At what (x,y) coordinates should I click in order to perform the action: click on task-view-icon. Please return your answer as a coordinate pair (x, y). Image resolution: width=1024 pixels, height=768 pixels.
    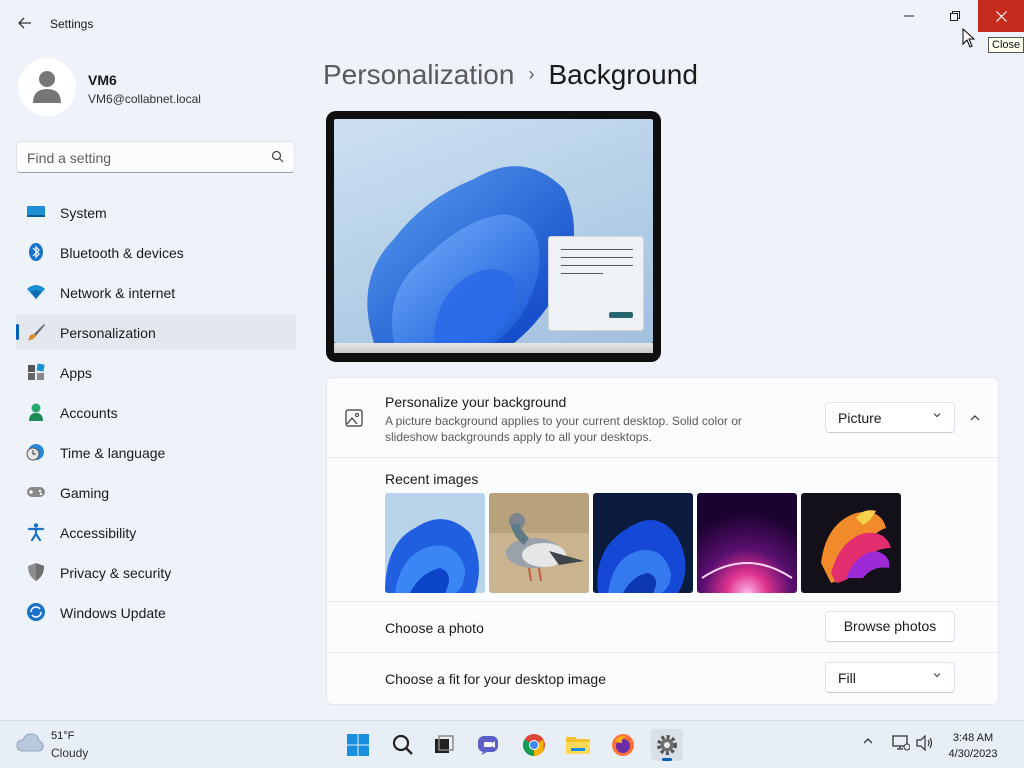
    Looking at the image, I should click on (444, 745).